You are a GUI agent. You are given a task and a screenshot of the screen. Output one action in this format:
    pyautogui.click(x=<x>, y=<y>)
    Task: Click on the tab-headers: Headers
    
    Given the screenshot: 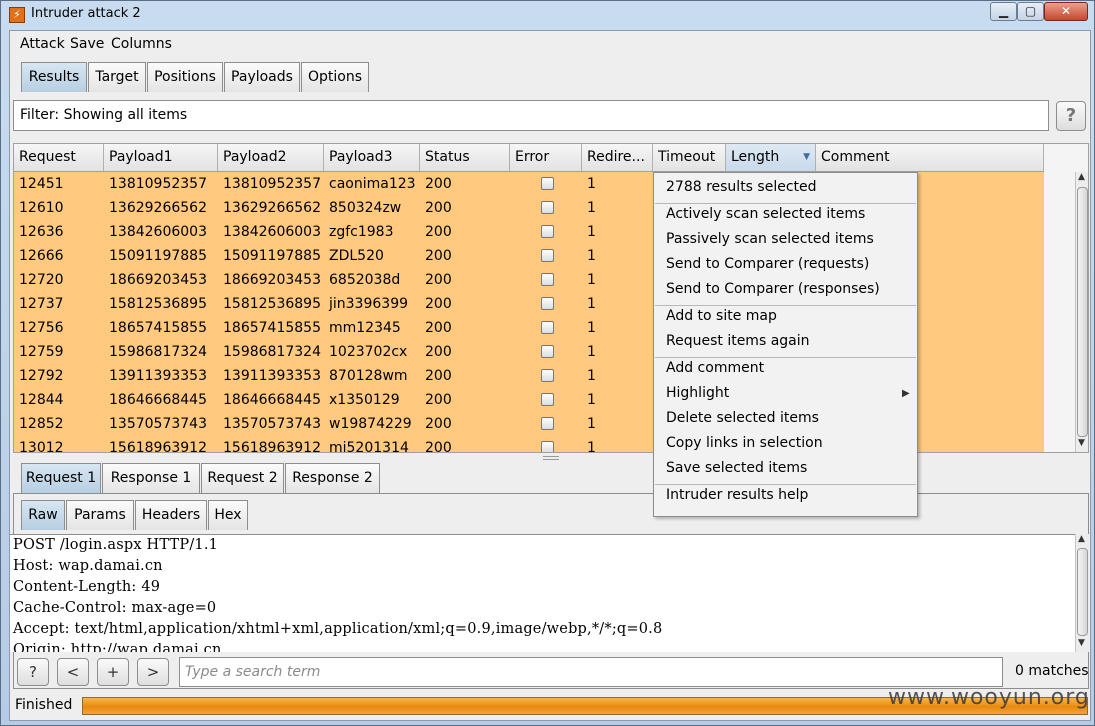 What is the action you would take?
    pyautogui.click(x=171, y=515)
    